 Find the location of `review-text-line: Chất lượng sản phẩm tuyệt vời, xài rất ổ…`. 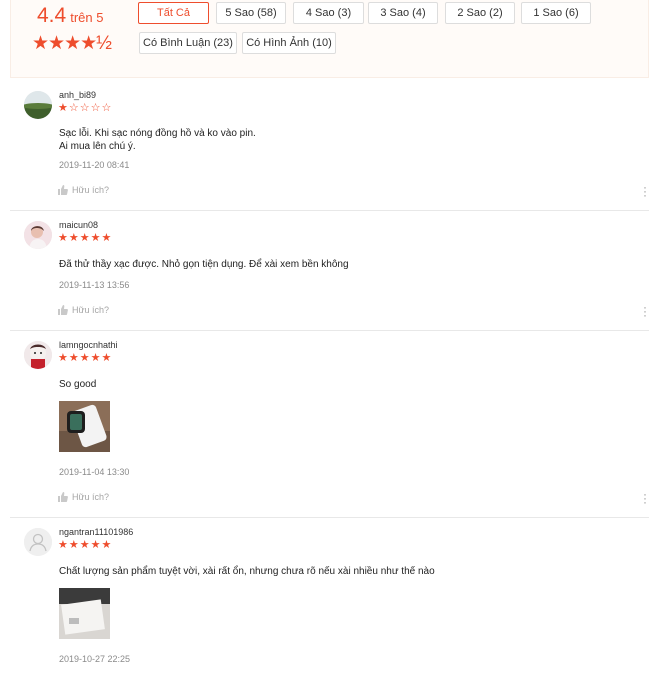

review-text-line: Chất lượng sản phẩm tuyệt vời, xài rất ổ… is located at coordinates (247, 571).